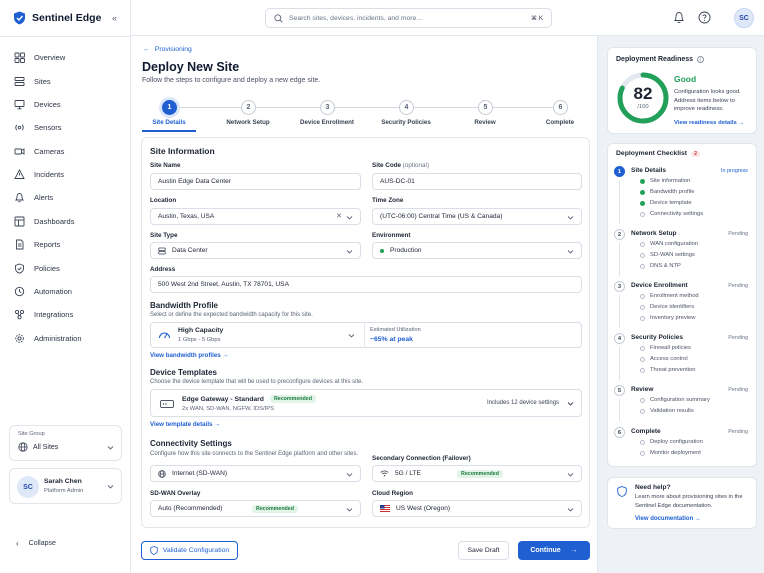 The image size is (764, 573). Describe the element at coordinates (54, 314) in the screenshot. I see `sidebar-item-label: Integrations` at that location.